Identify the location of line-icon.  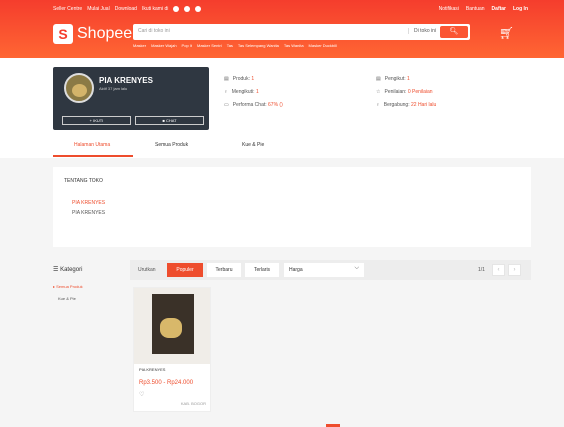
(198, 9).